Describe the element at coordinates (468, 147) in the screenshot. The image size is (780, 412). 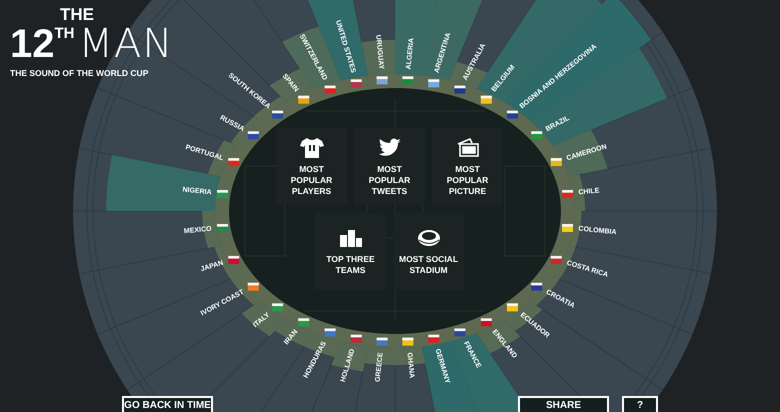
I see `photos-icon` at that location.